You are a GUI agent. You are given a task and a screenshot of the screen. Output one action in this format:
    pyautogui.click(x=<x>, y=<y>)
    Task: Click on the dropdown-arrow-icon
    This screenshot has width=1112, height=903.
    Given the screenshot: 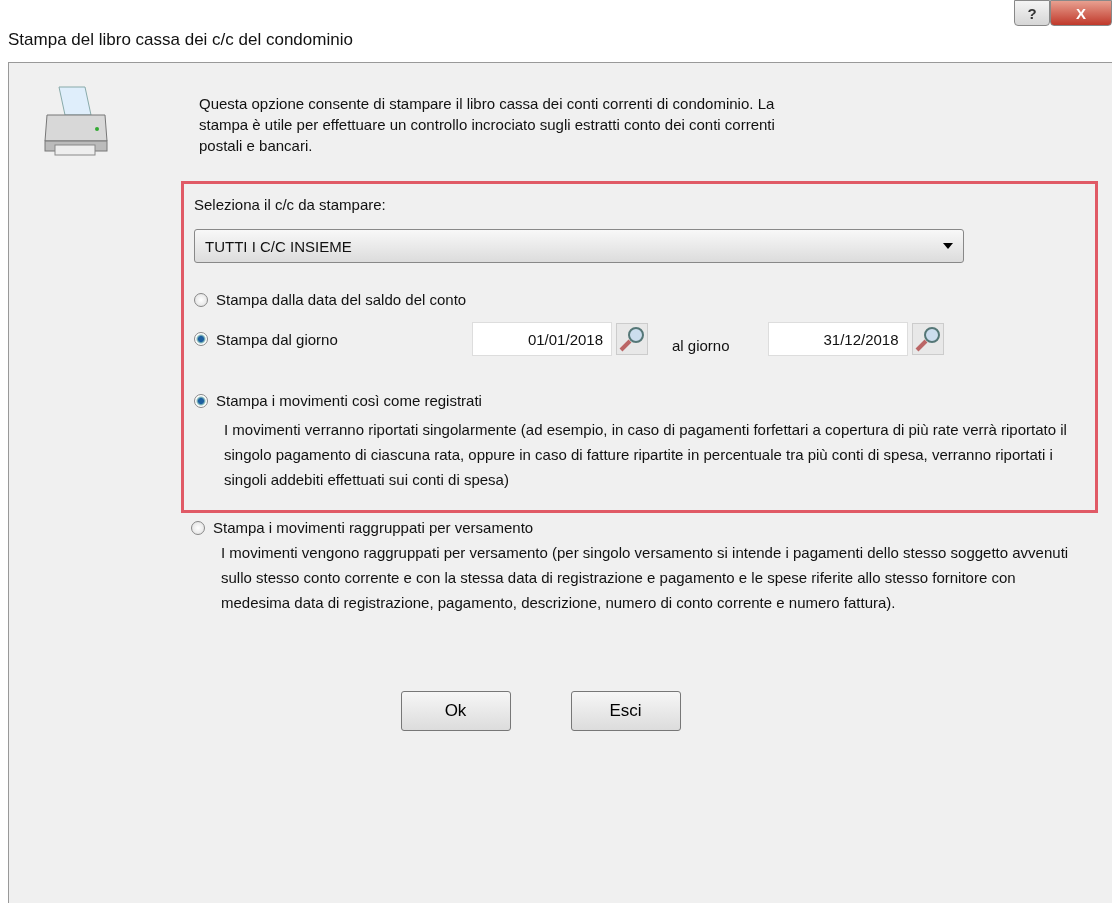 What is the action you would take?
    pyautogui.click(x=948, y=246)
    